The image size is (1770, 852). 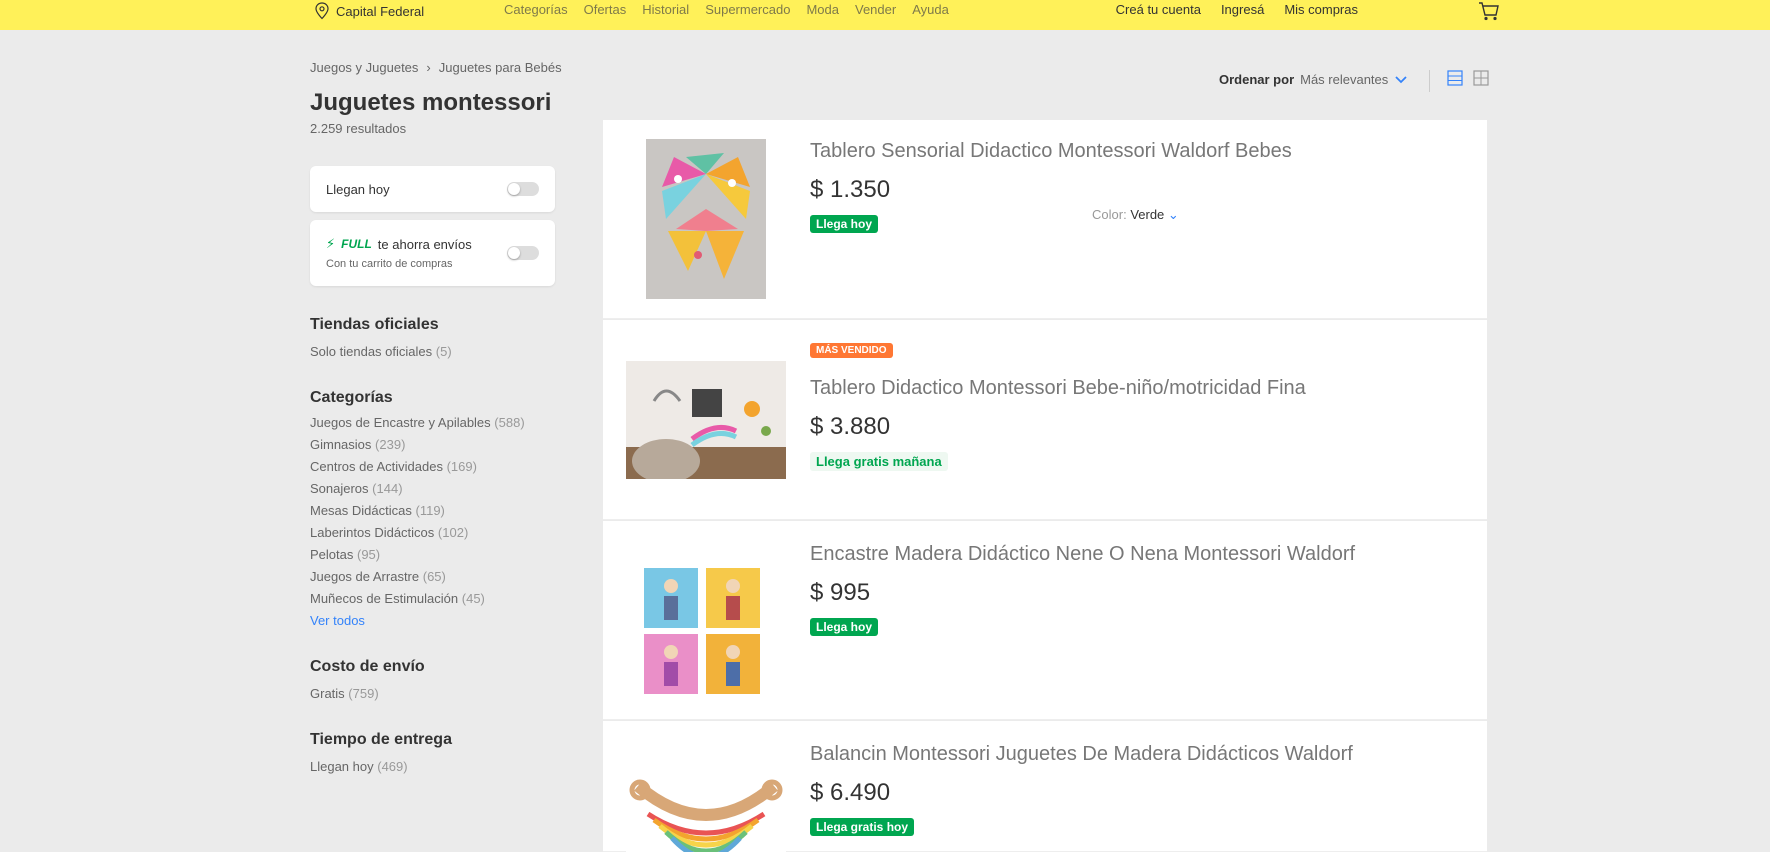 What do you see at coordinates (536, 9) in the screenshot?
I see `nav-categorias: Categorías` at bounding box center [536, 9].